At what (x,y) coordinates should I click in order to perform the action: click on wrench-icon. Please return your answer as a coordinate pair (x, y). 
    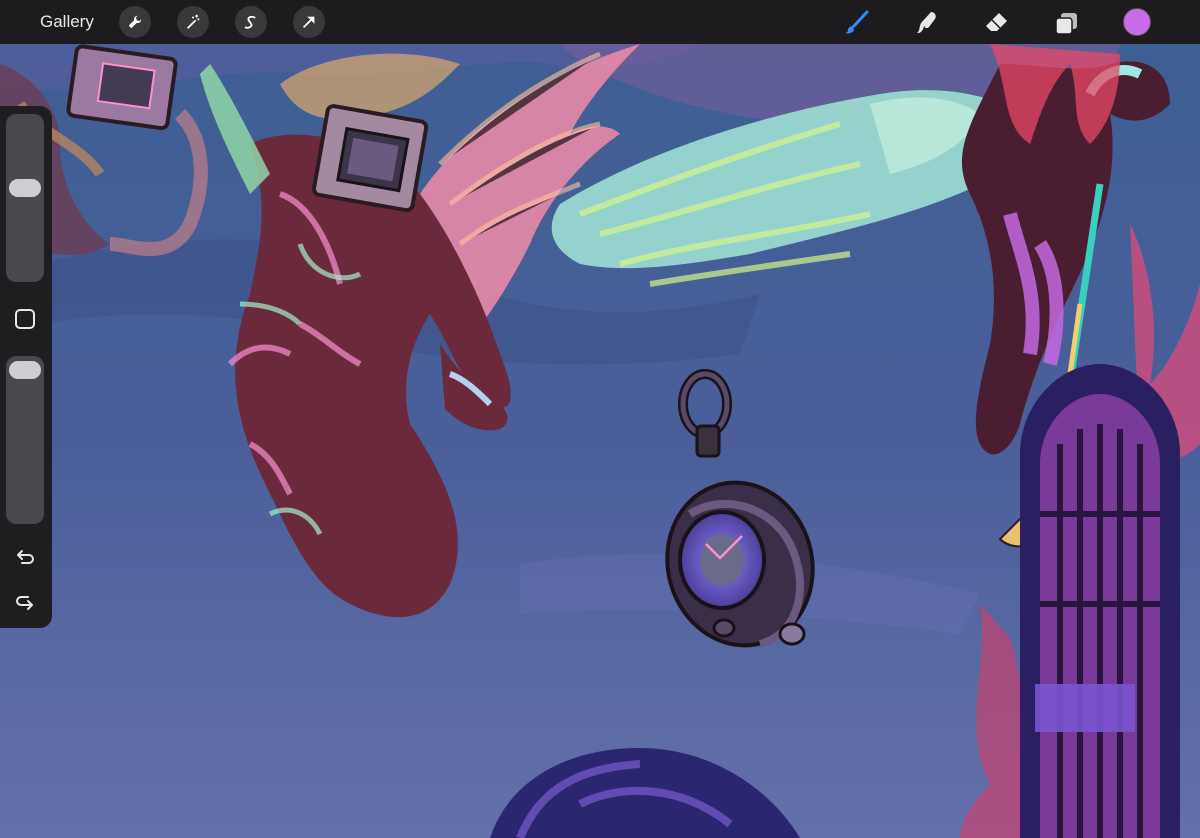
    Looking at the image, I should click on (135, 22).